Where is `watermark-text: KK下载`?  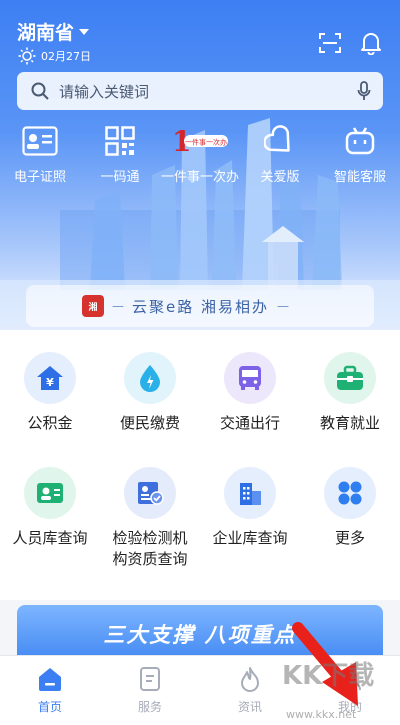
watermark-text: KK下载 is located at coordinates (328, 676).